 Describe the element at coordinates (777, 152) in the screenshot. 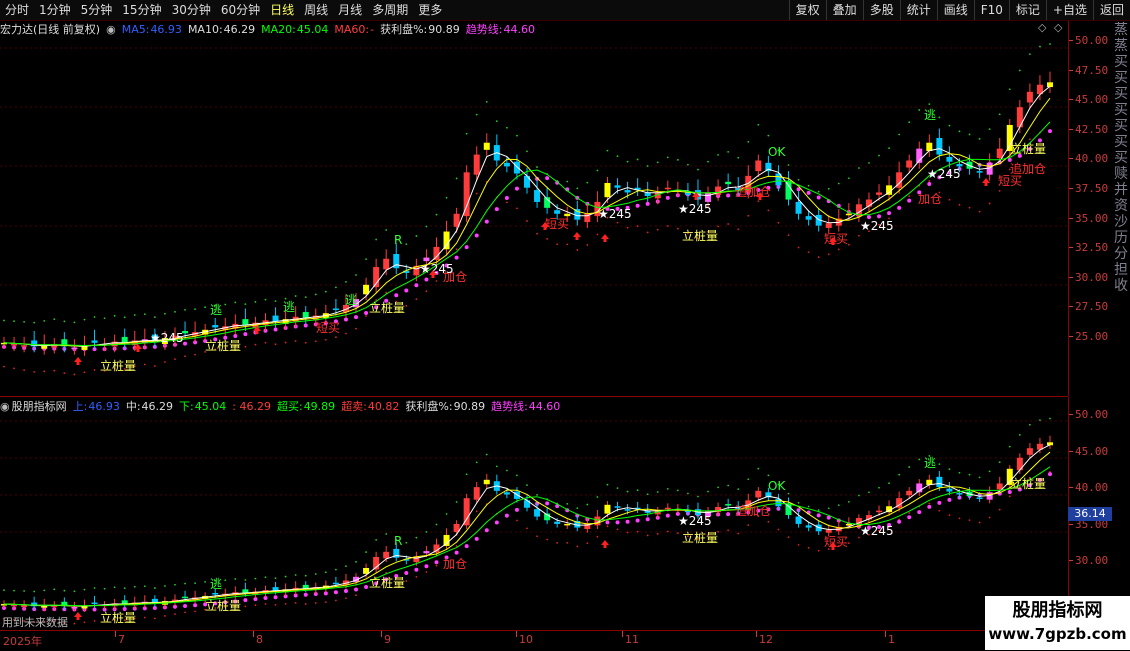

I see `signal-ok: OK` at that location.